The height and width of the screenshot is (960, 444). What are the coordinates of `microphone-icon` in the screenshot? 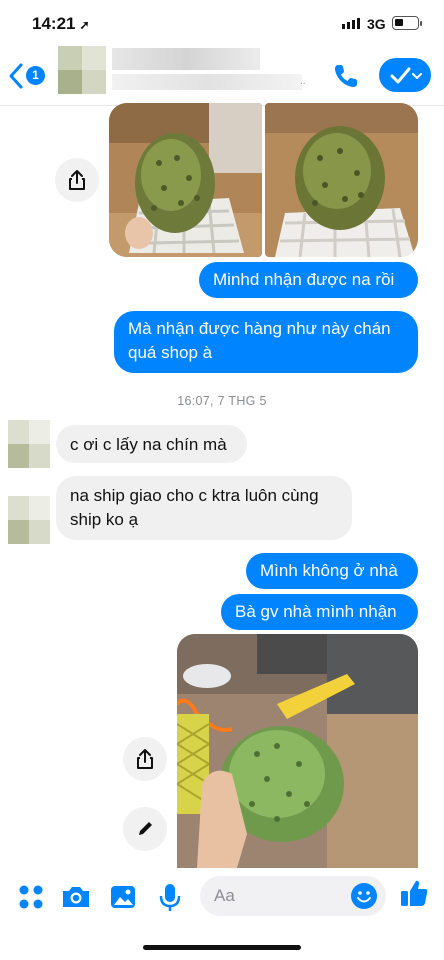 It's located at (170, 897).